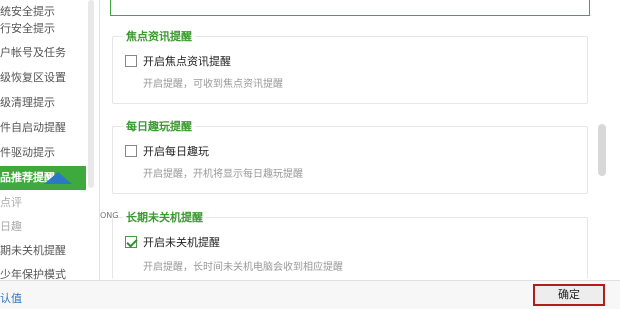 The height and width of the screenshot is (309, 620). What do you see at coordinates (44, 227) in the screenshot?
I see `sidebar-item-daily: 日趣` at bounding box center [44, 227].